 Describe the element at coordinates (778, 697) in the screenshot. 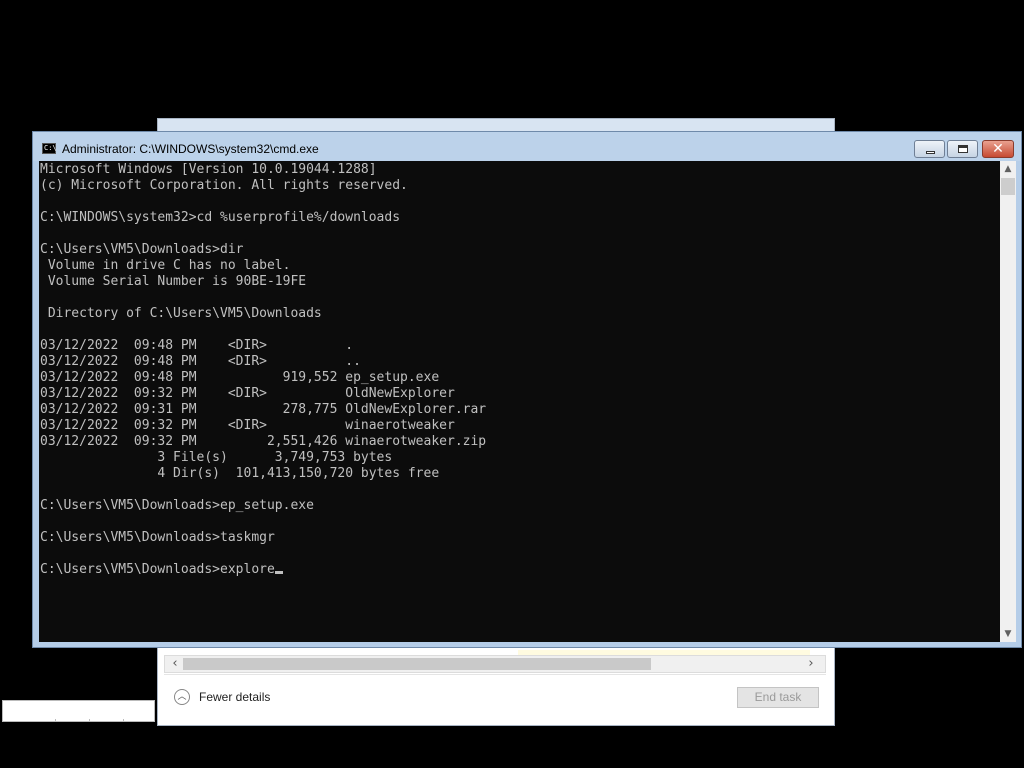

I see `end-task-button: End task` at that location.